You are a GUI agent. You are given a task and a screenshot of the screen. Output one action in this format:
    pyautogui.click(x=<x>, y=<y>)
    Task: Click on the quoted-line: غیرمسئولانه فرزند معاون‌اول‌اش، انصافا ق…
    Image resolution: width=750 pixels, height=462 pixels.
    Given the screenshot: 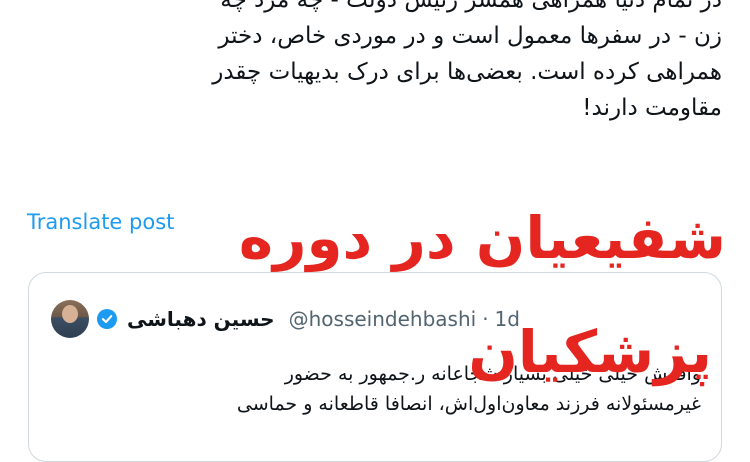 What is the action you would take?
    pyautogui.click(x=468, y=404)
    